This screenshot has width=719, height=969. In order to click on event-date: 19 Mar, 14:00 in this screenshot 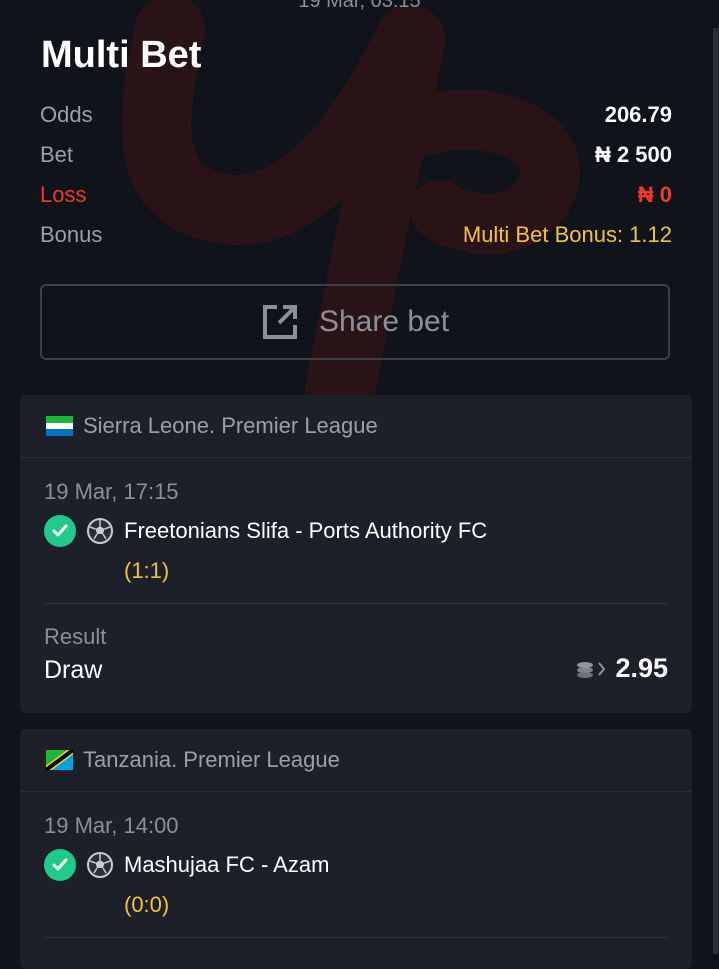, I will do `click(111, 825)`.